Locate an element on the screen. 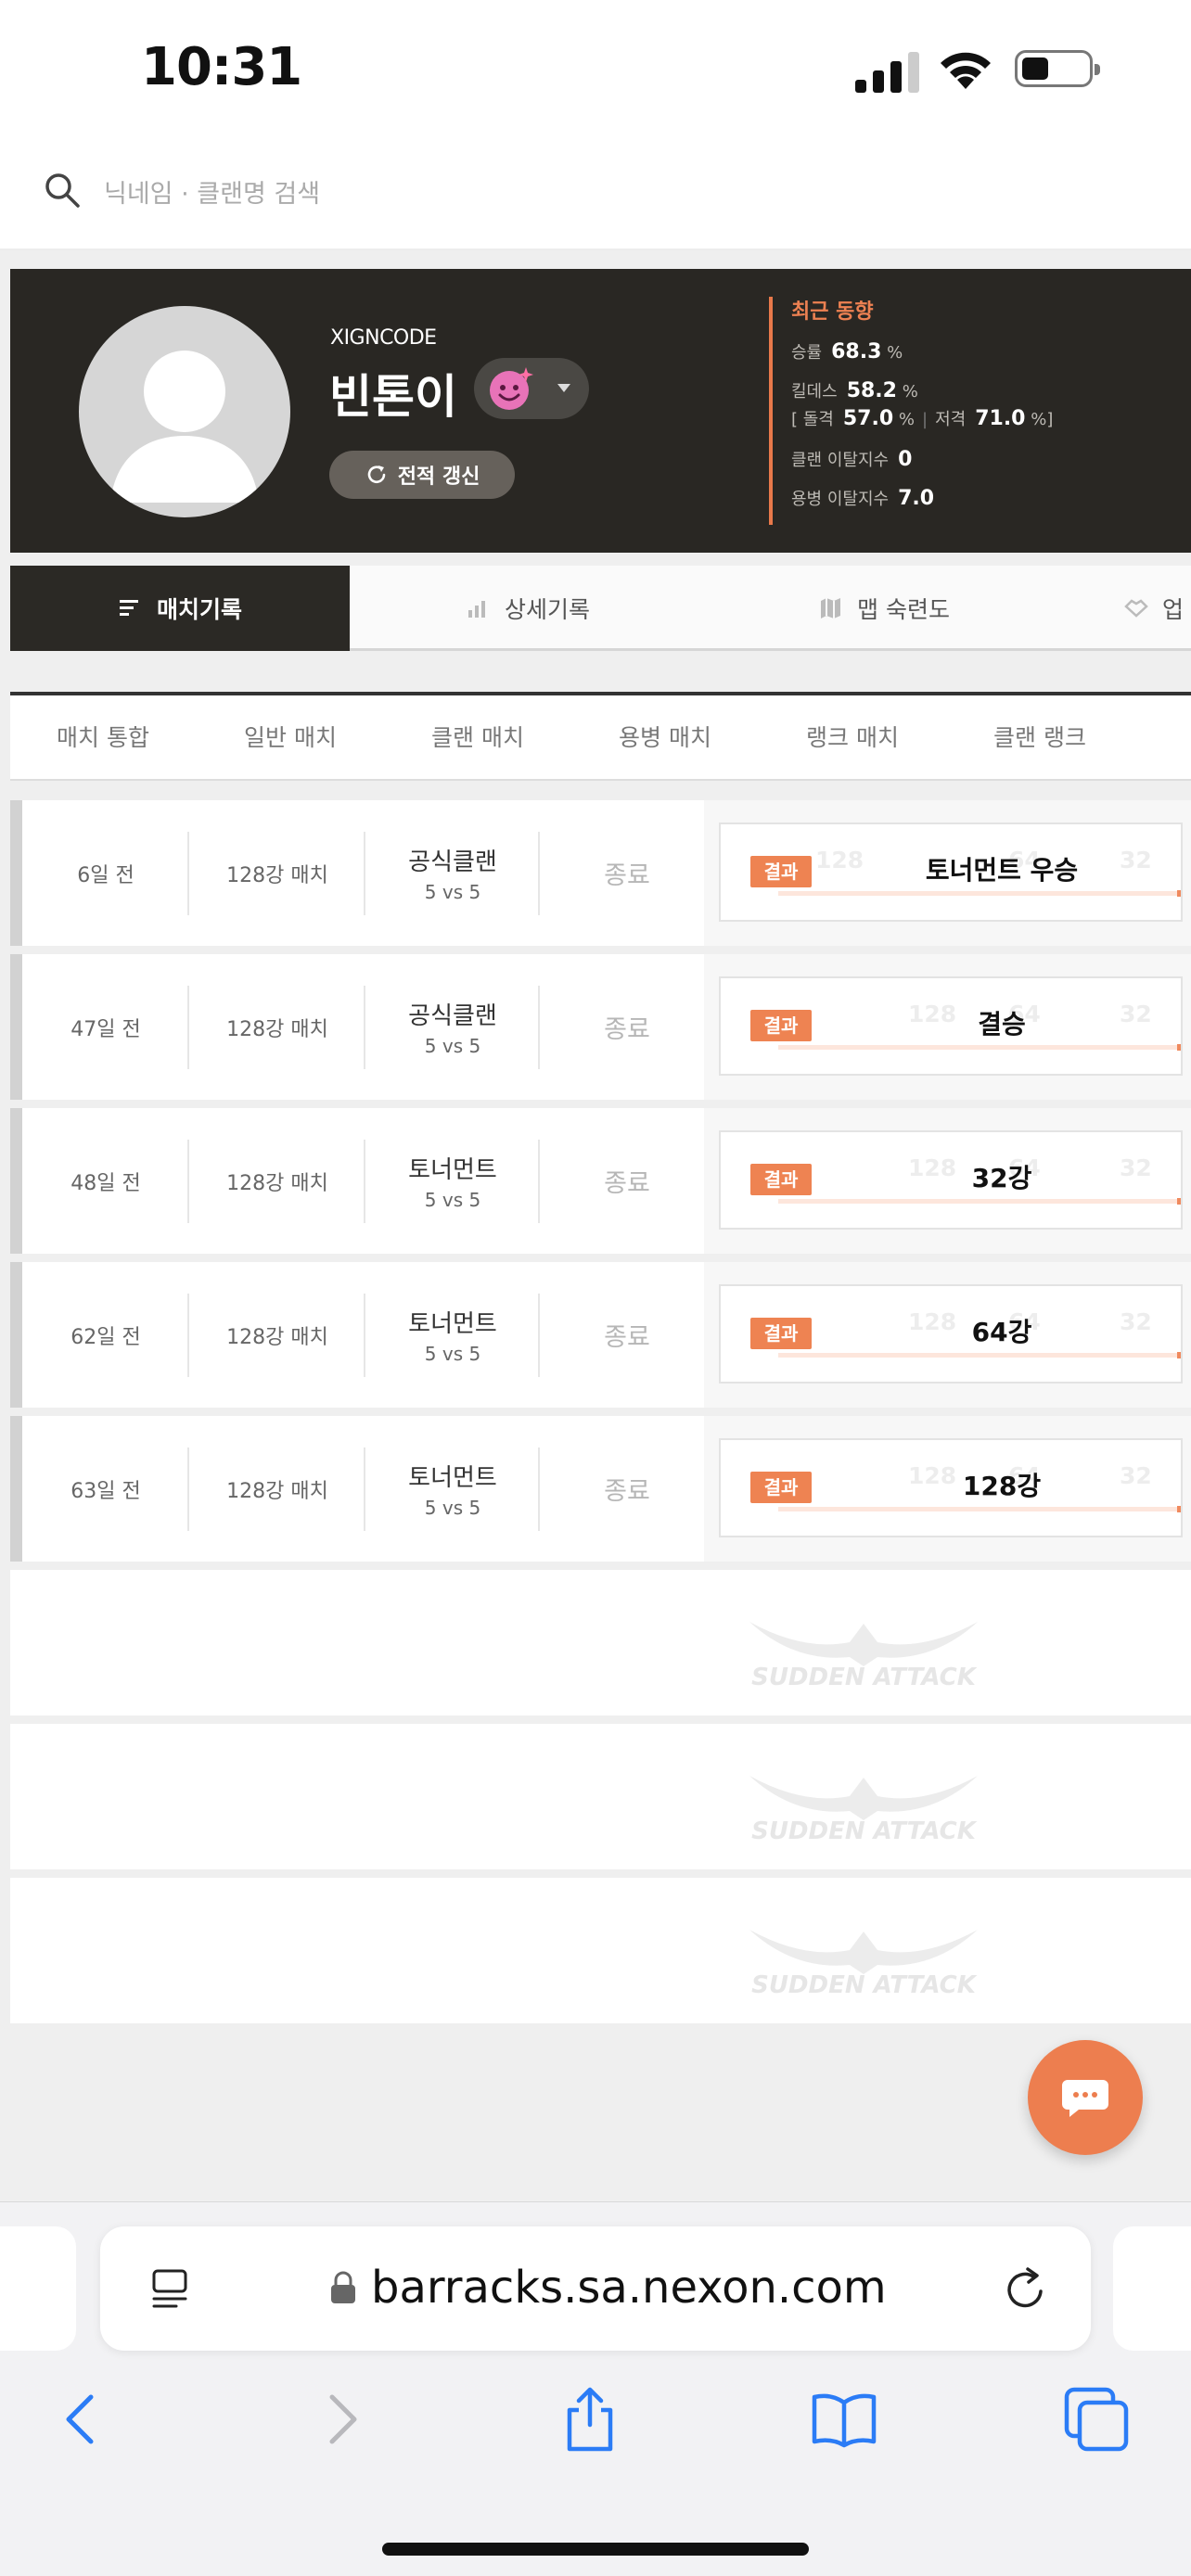  chat-button is located at coordinates (1085, 2098).